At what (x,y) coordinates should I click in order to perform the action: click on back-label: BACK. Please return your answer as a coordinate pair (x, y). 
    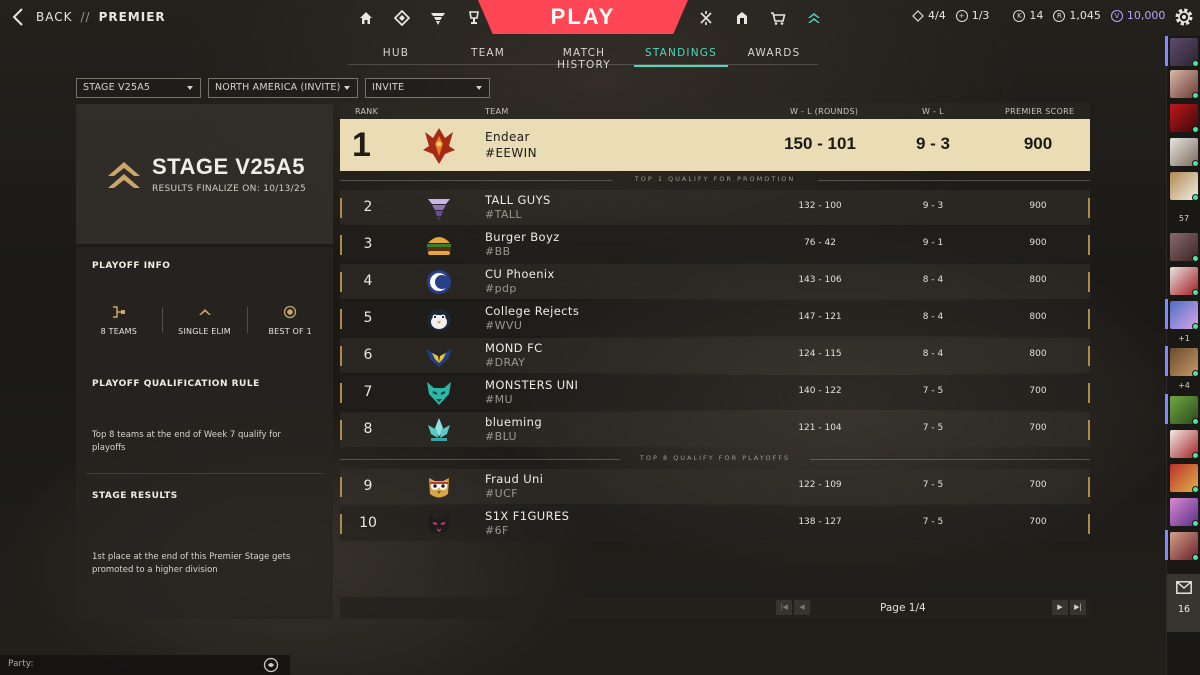
    Looking at the image, I should click on (54, 17).